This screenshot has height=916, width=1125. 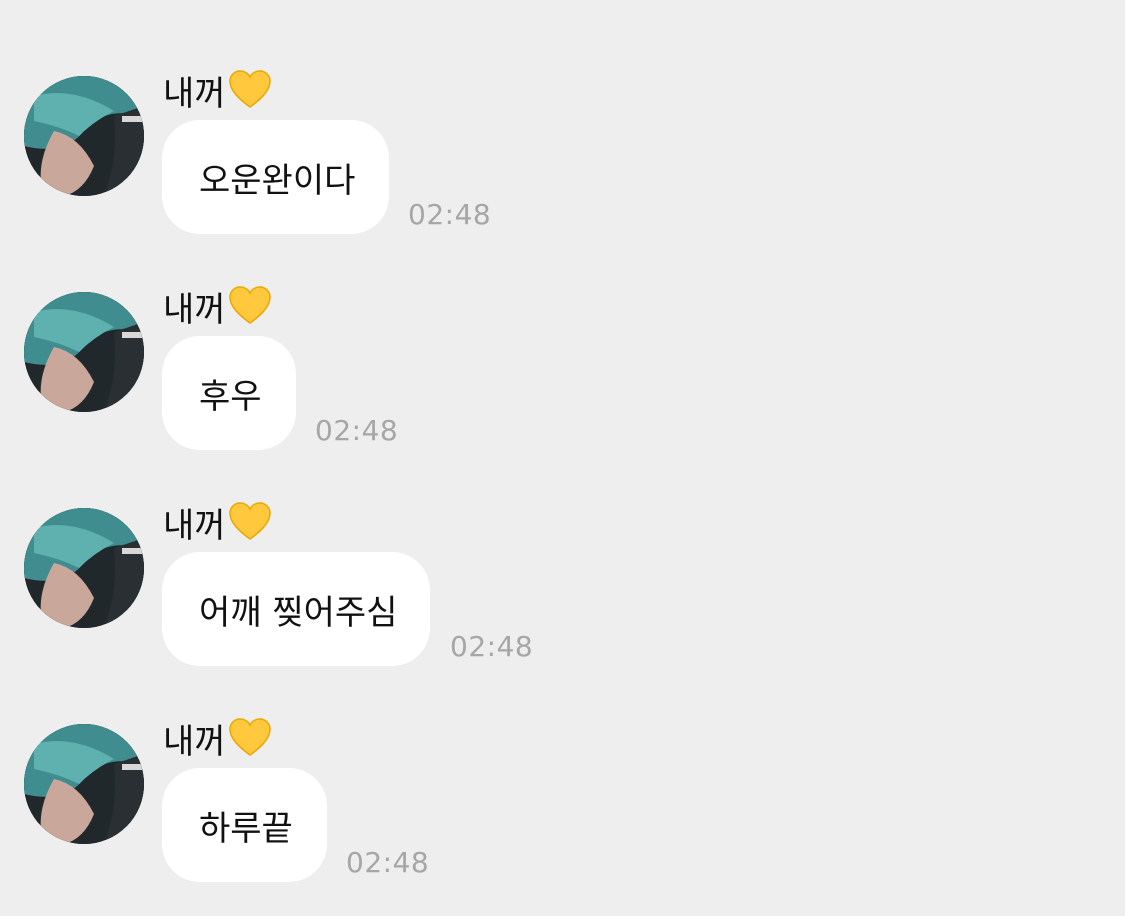 I want to click on message-bubble: 하루끝, so click(x=244, y=825).